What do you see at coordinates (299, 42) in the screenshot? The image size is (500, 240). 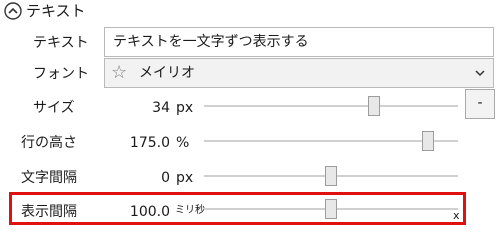 I see `text-input: テキストを一文字ずつ表示する` at bounding box center [299, 42].